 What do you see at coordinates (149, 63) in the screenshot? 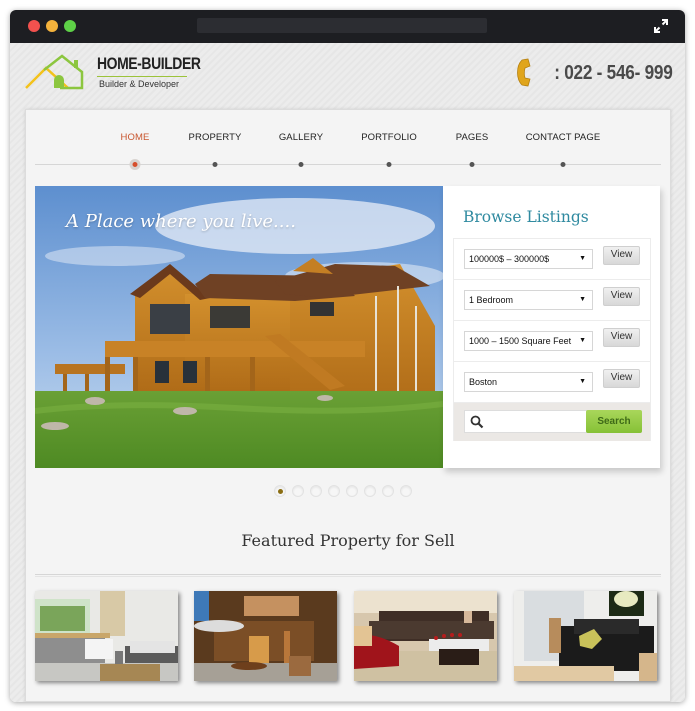
I see `brand-name: HOME-BUILDER` at bounding box center [149, 63].